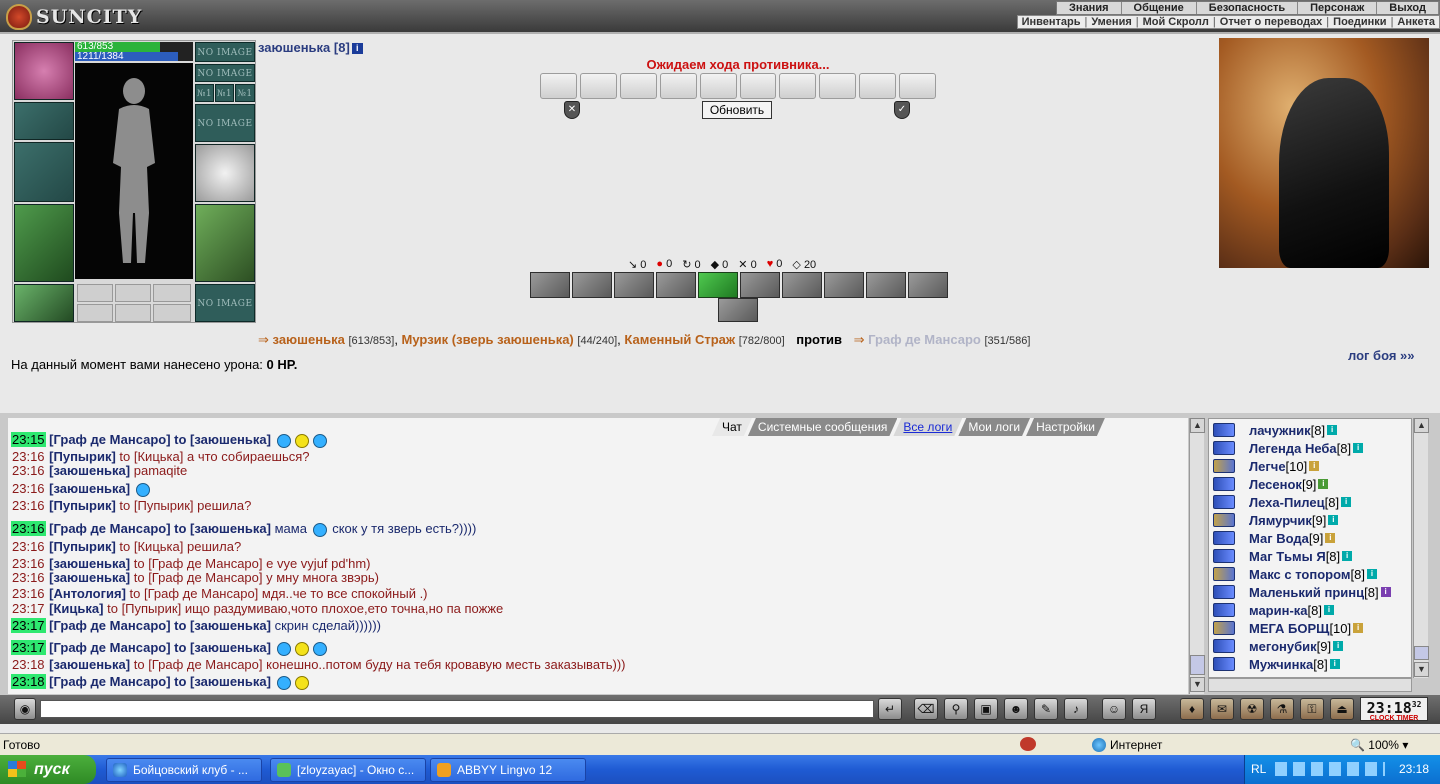  Describe the element at coordinates (1306, 592) in the screenshot. I see `user-name: Маленький принц` at that location.